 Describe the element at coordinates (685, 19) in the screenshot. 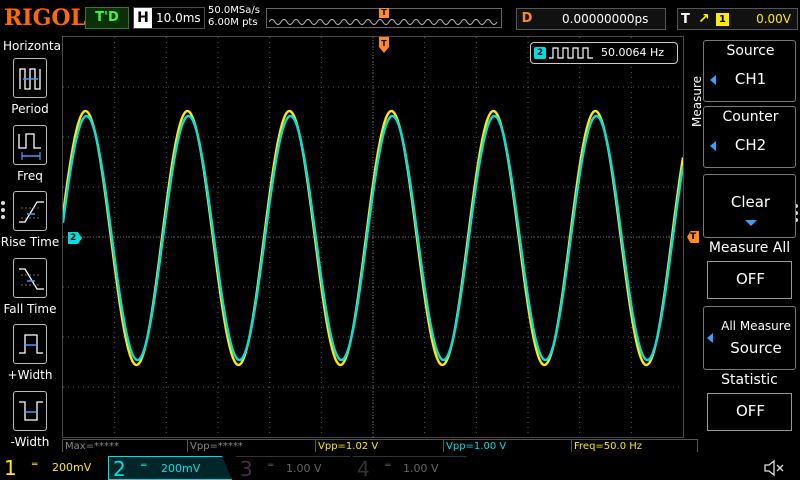

I see `trigger-label: T` at that location.